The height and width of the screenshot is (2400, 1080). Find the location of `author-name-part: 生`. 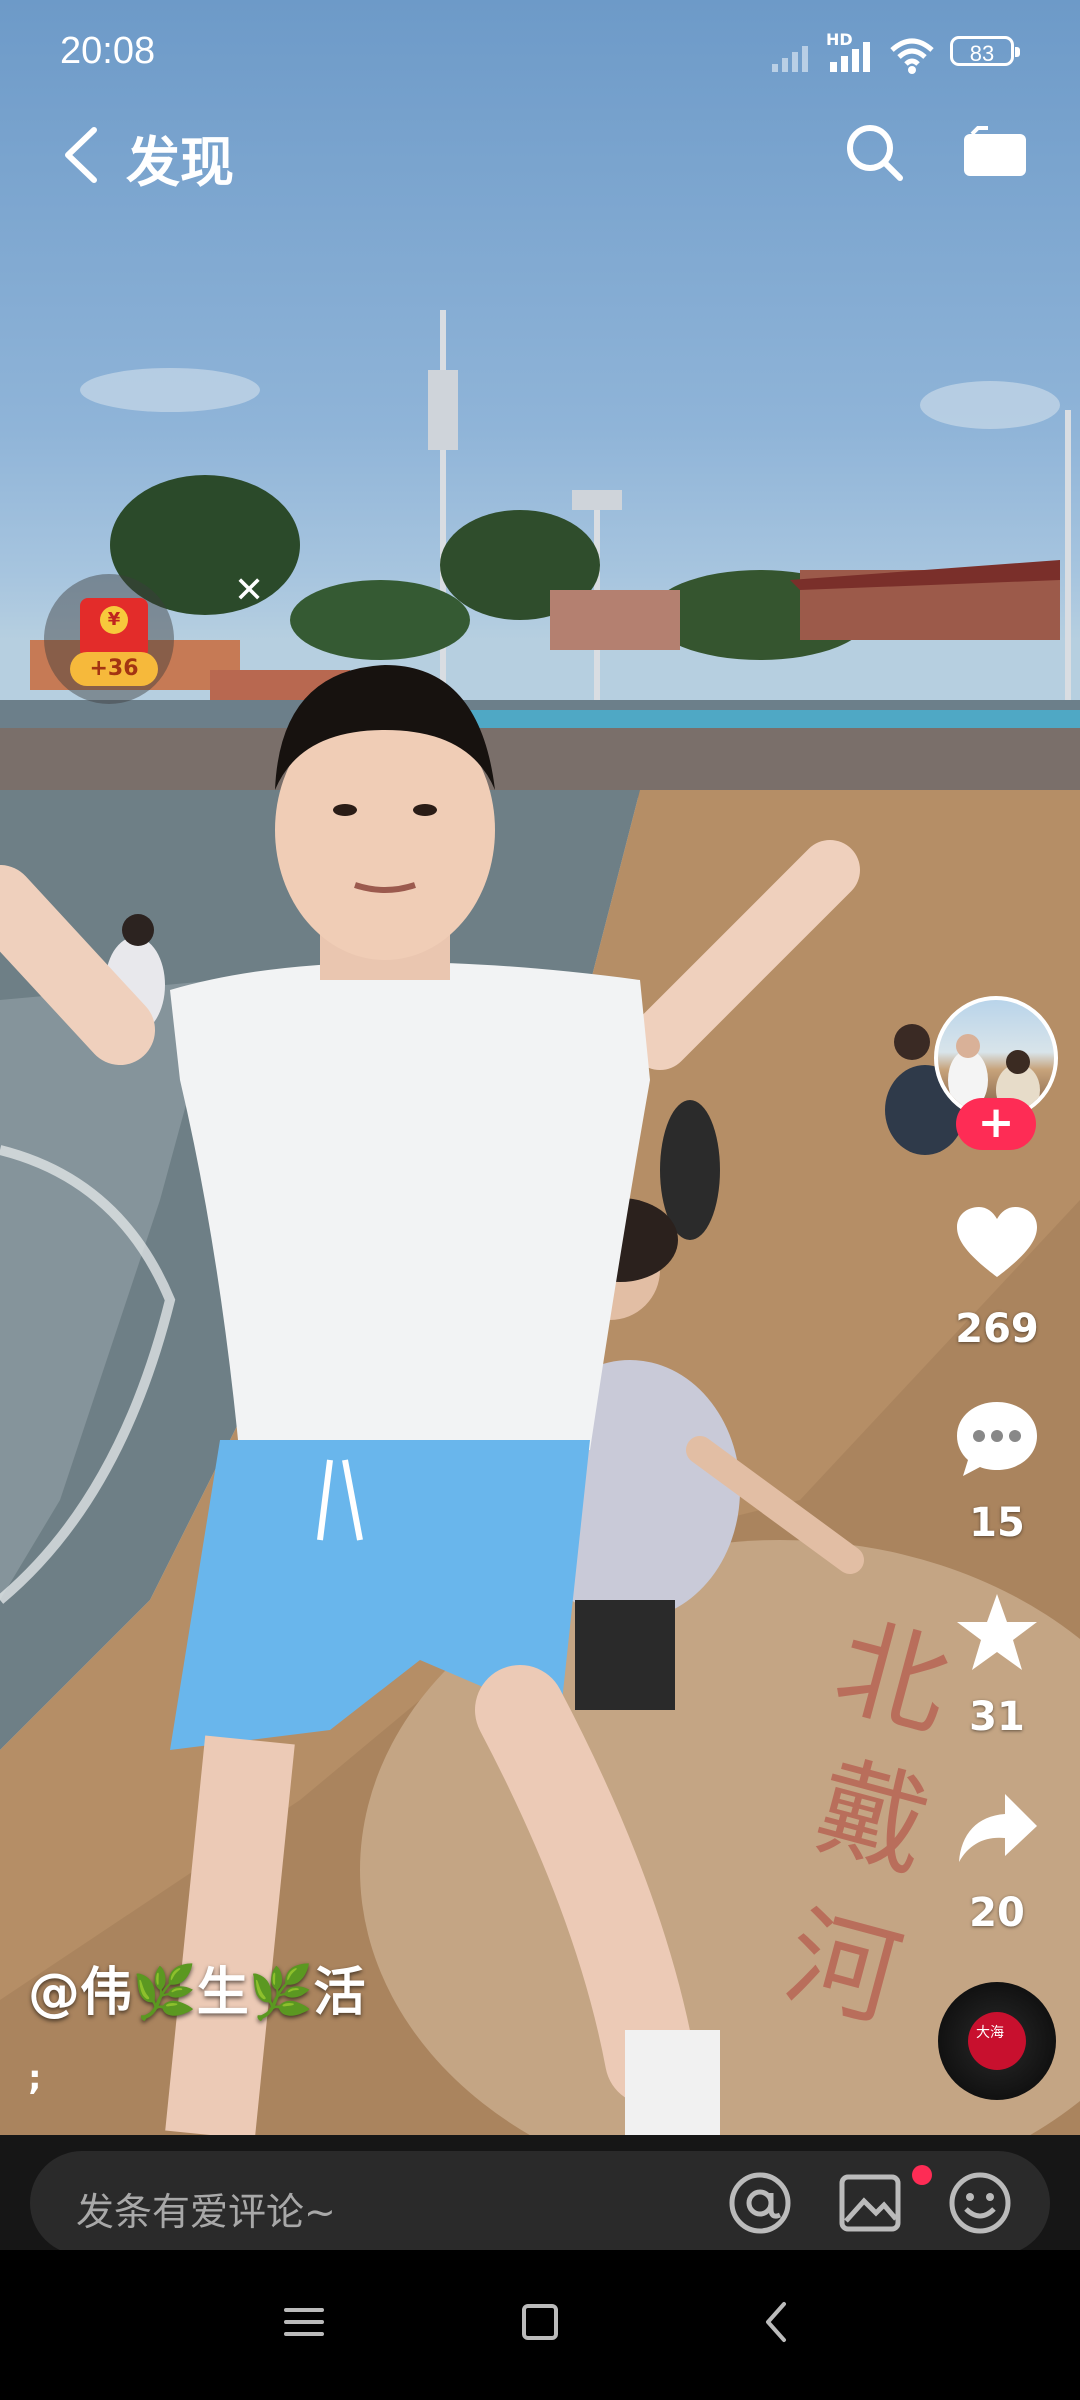

author-name-part: 生 is located at coordinates (222, 1993).